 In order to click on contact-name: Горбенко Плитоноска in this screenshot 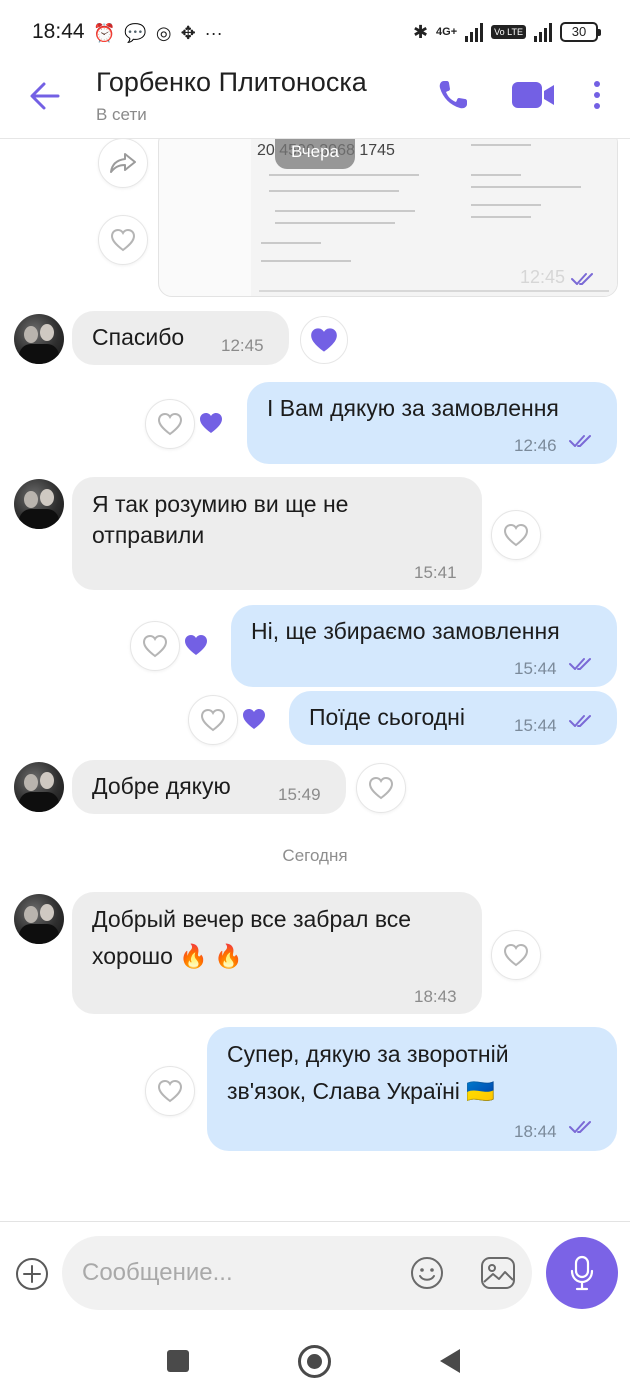, I will do `click(231, 82)`.